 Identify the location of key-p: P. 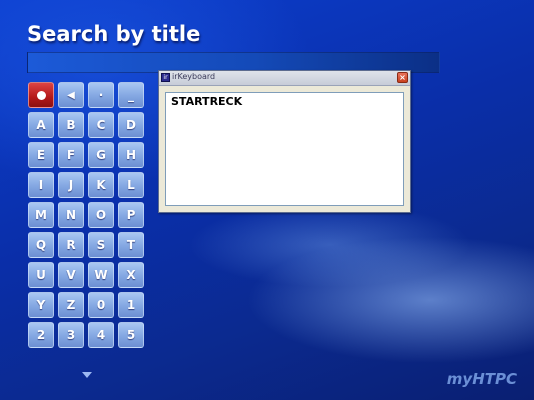
(131, 215).